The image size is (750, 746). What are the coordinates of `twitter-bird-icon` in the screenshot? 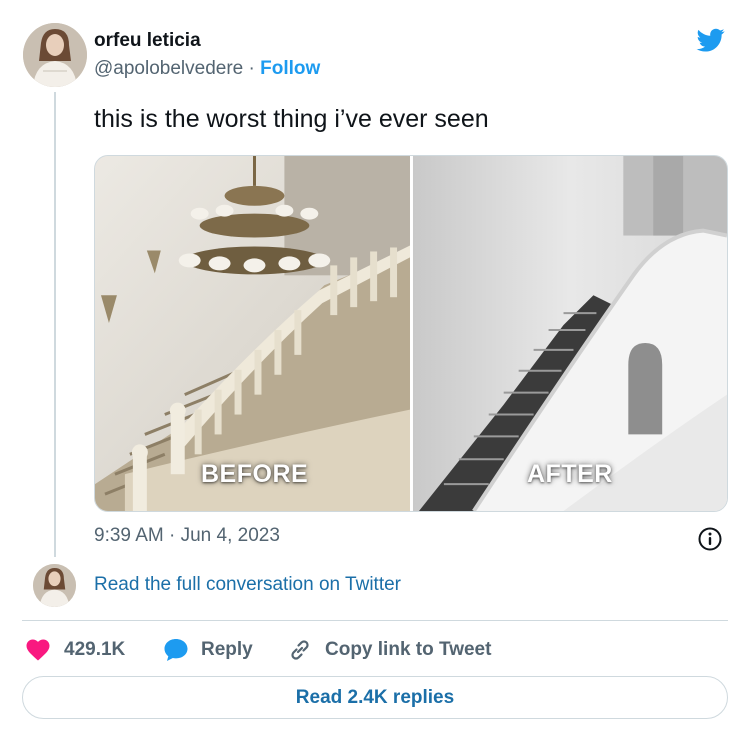 It's located at (711, 40).